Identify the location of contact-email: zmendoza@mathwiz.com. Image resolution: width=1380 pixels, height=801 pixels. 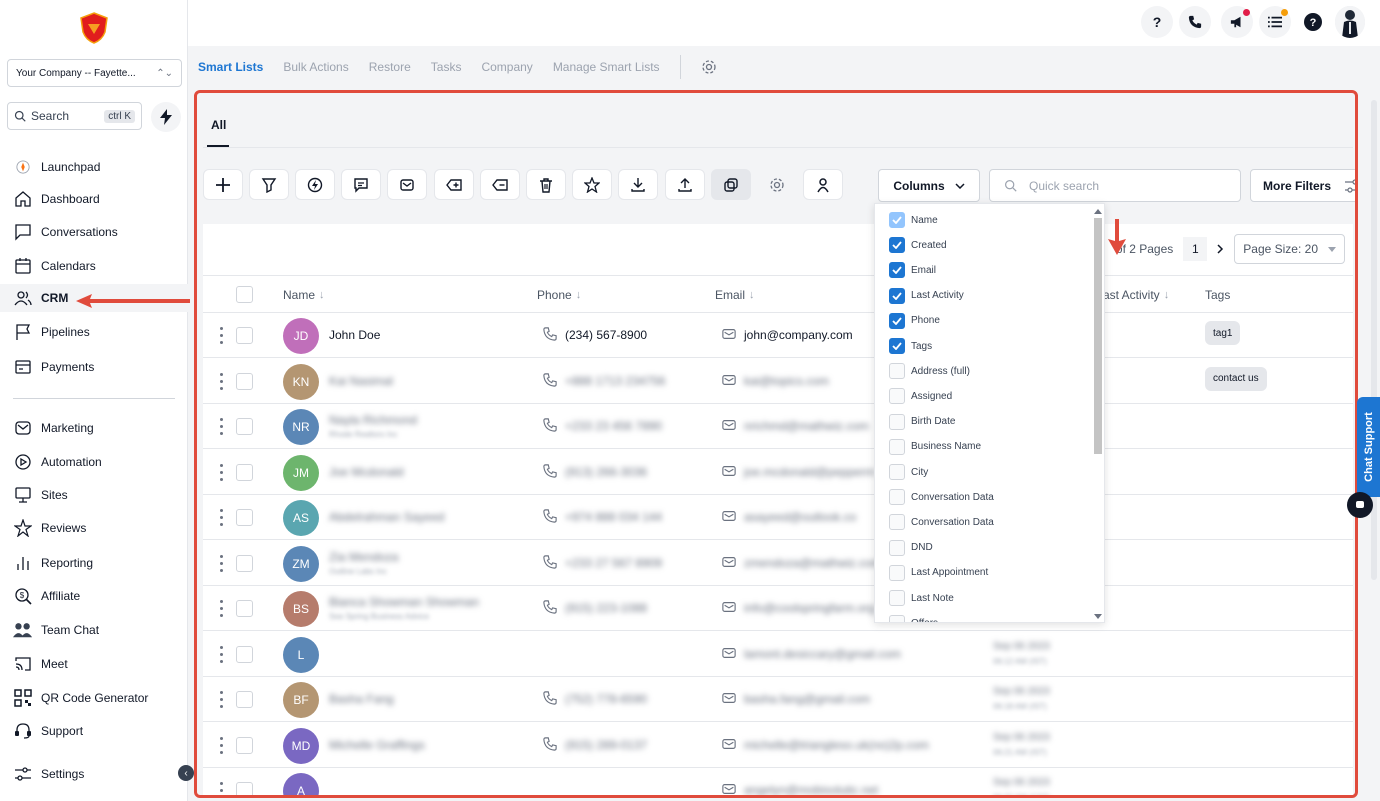
(813, 563).